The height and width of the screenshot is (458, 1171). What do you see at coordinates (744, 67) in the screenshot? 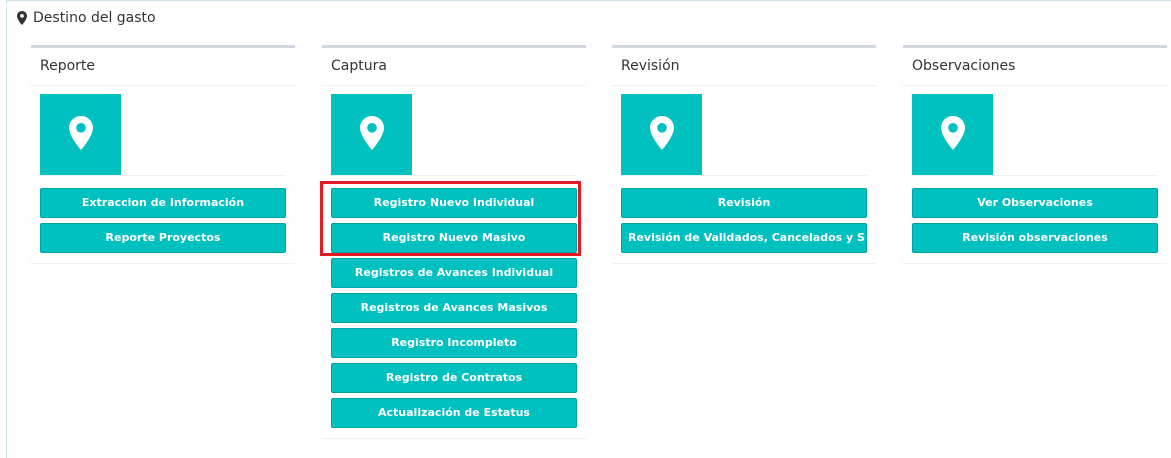
I see `card-title: Revisión` at bounding box center [744, 67].